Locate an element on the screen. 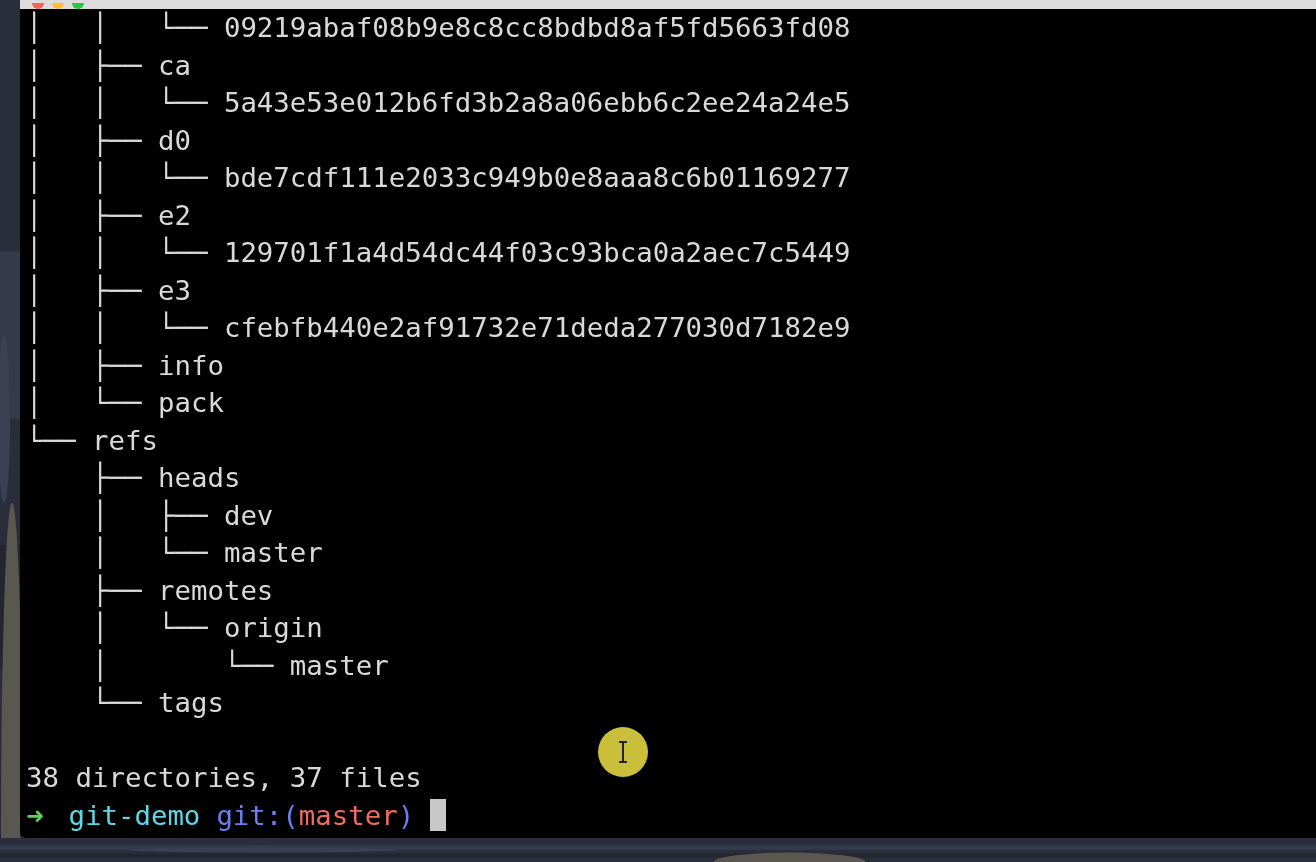  tree-line: │ ├── d0 is located at coordinates (108, 141).